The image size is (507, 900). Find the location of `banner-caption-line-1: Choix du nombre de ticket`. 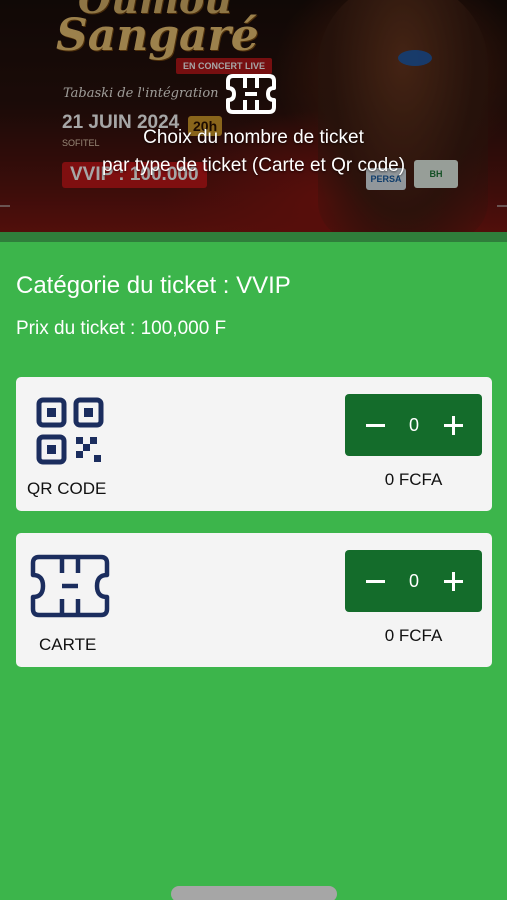

banner-caption-line-1: Choix du nombre de ticket is located at coordinates (253, 137).